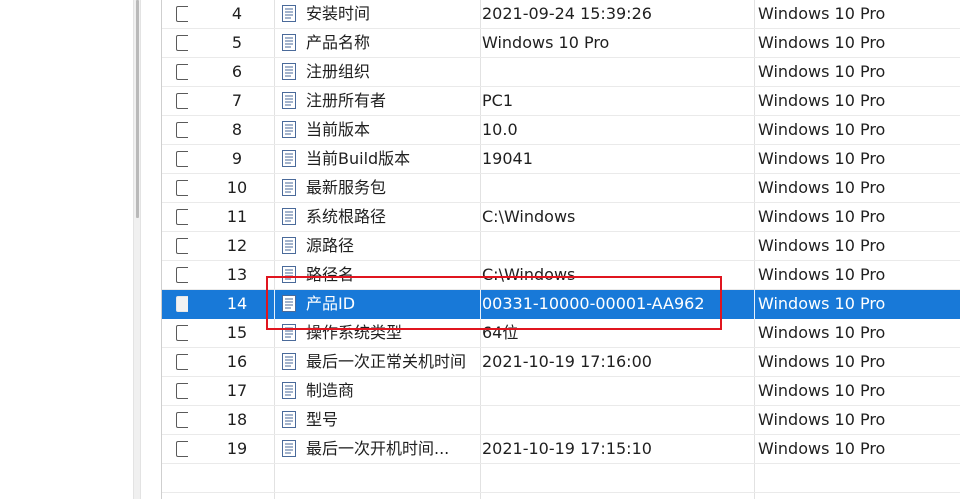 Image resolution: width=960 pixels, height=499 pixels. What do you see at coordinates (338, 71) in the screenshot?
I see `property-name: 注册组织` at bounding box center [338, 71].